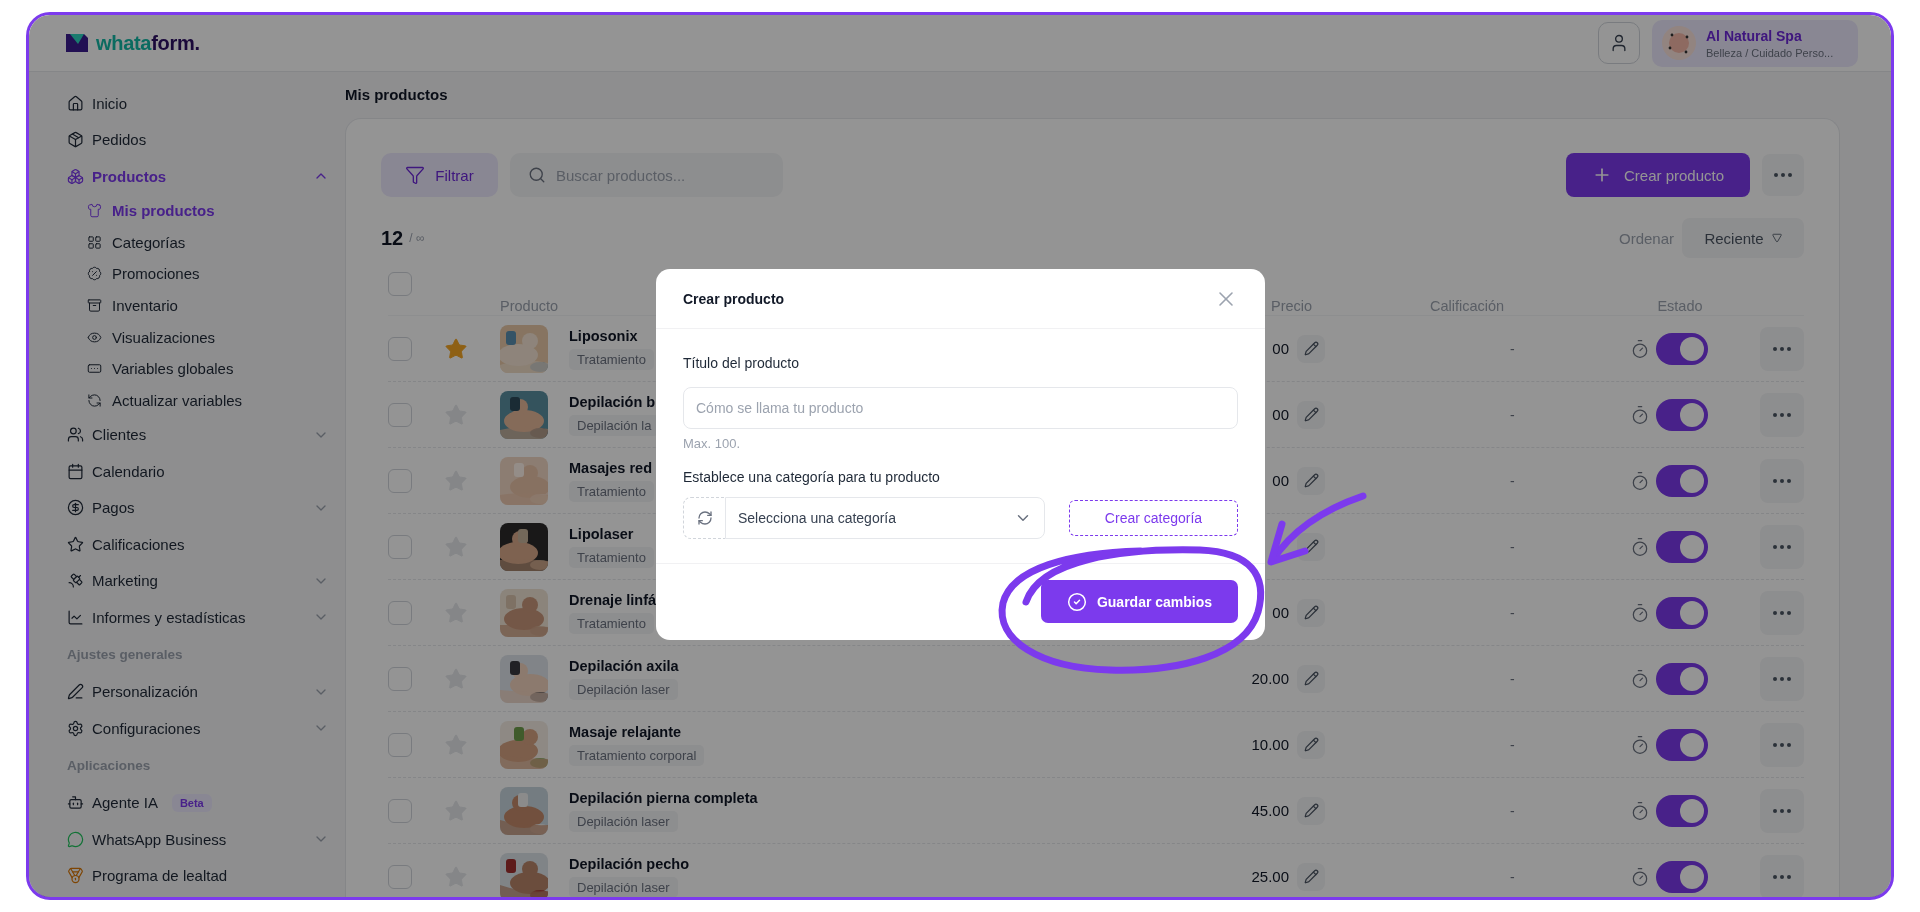 The width and height of the screenshot is (1920, 912). I want to click on sidebar-item: Programa de lealtad, so click(198, 875).